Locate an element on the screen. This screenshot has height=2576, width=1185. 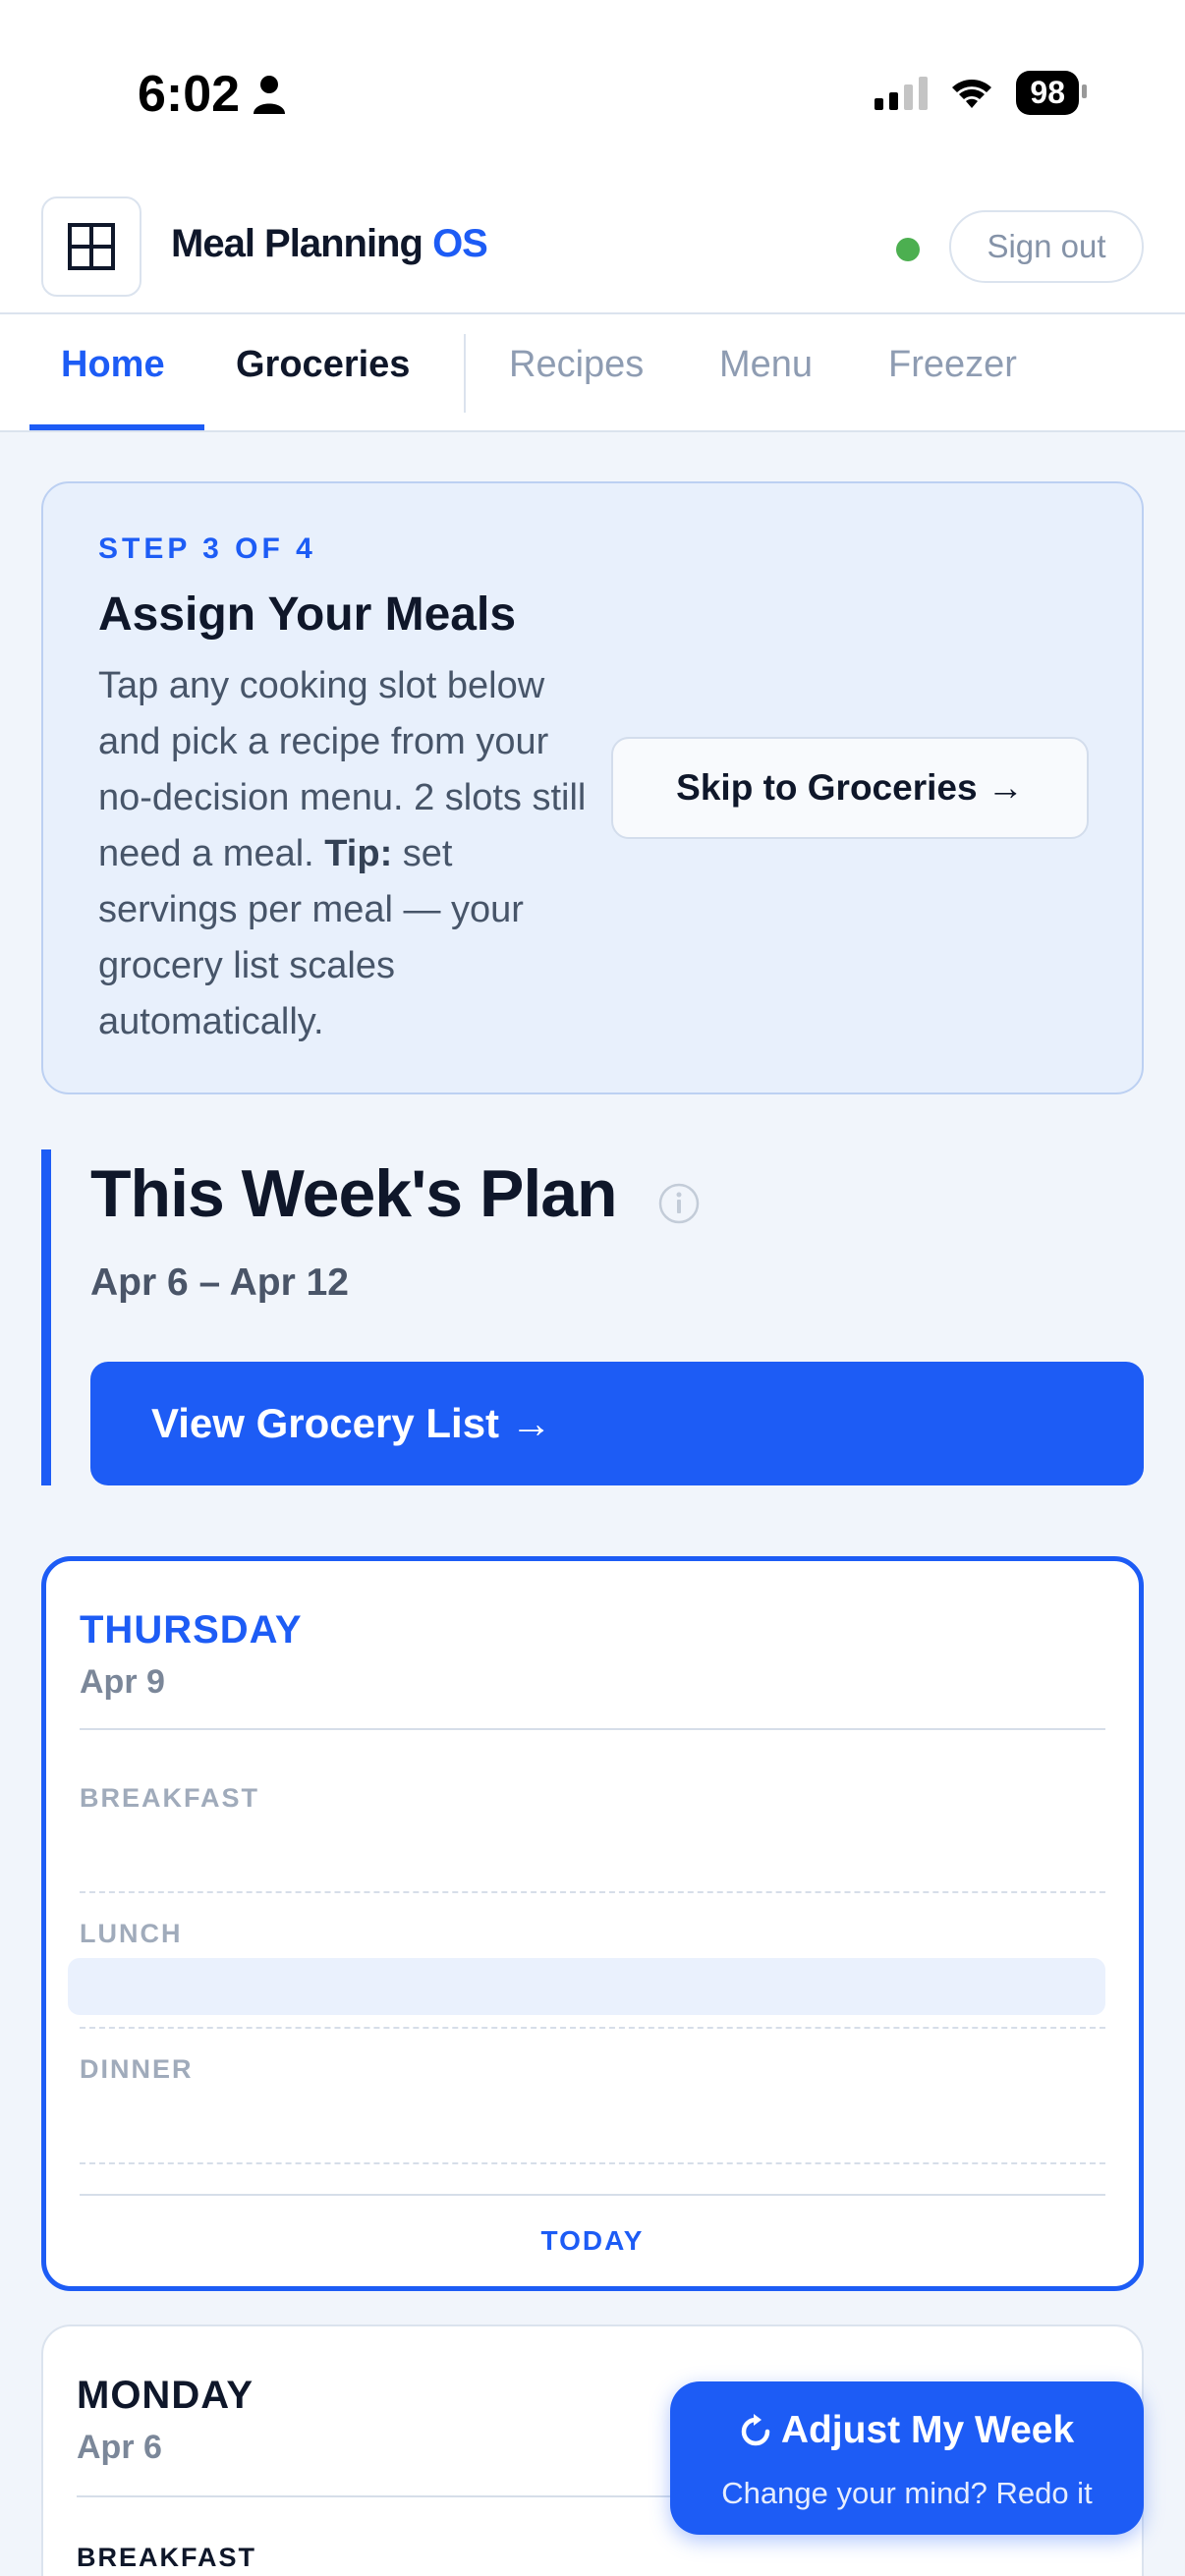
step-indicator: STEP 3 OF 4 is located at coordinates (207, 548).